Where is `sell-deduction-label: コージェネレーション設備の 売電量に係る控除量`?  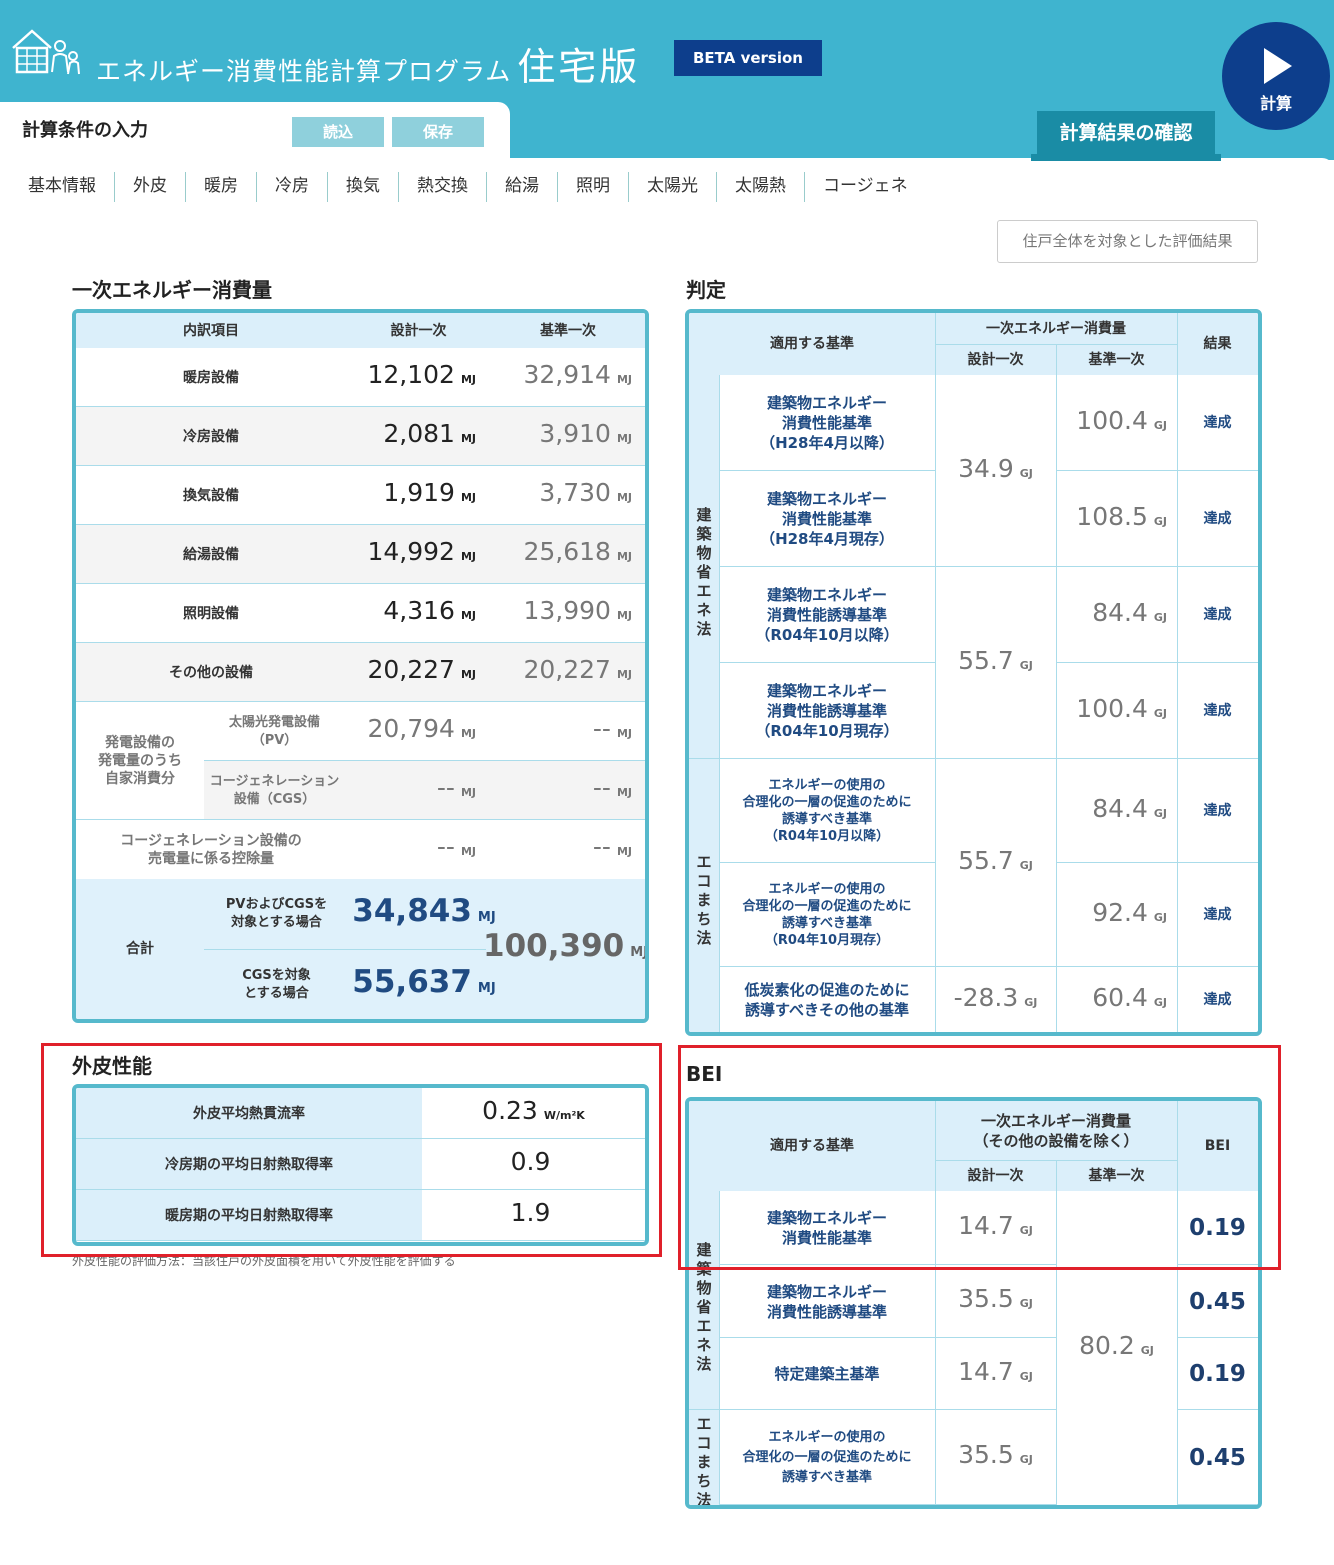 sell-deduction-label: コージェネレーション設備の 売電量に係る控除量 is located at coordinates (211, 849).